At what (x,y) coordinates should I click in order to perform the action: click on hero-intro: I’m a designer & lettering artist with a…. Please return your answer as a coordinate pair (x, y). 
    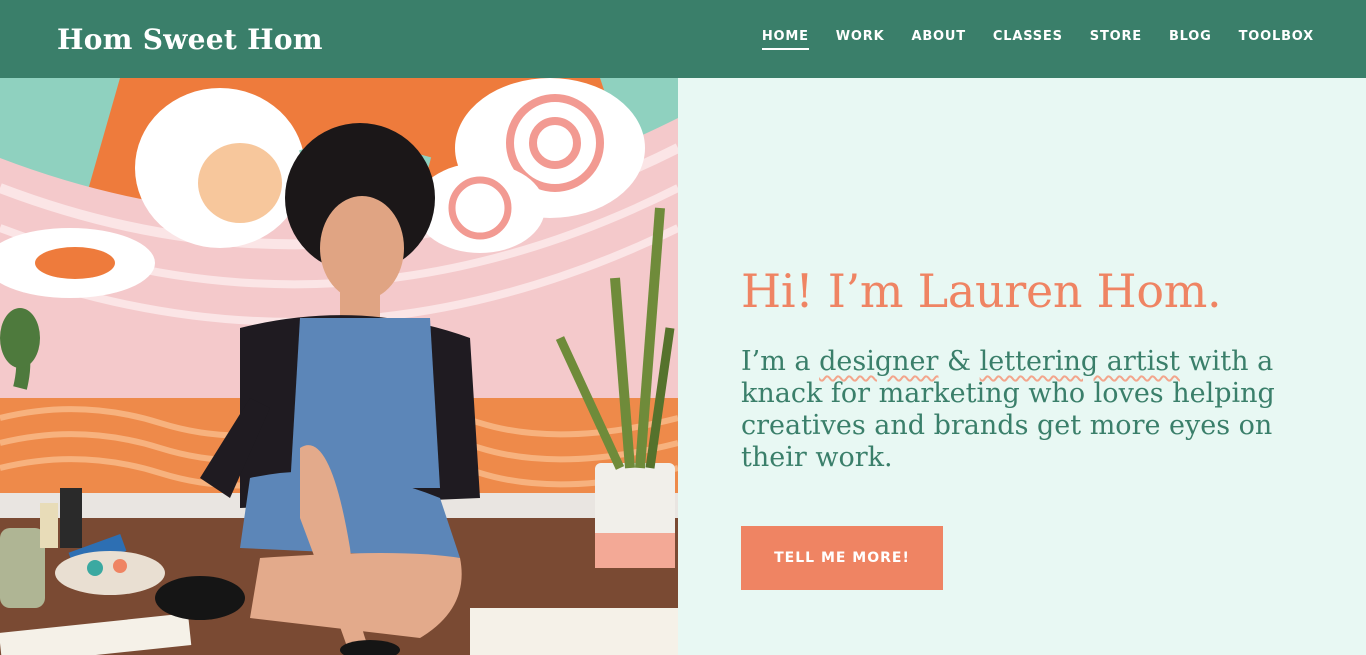
    Looking at the image, I should click on (1011, 410).